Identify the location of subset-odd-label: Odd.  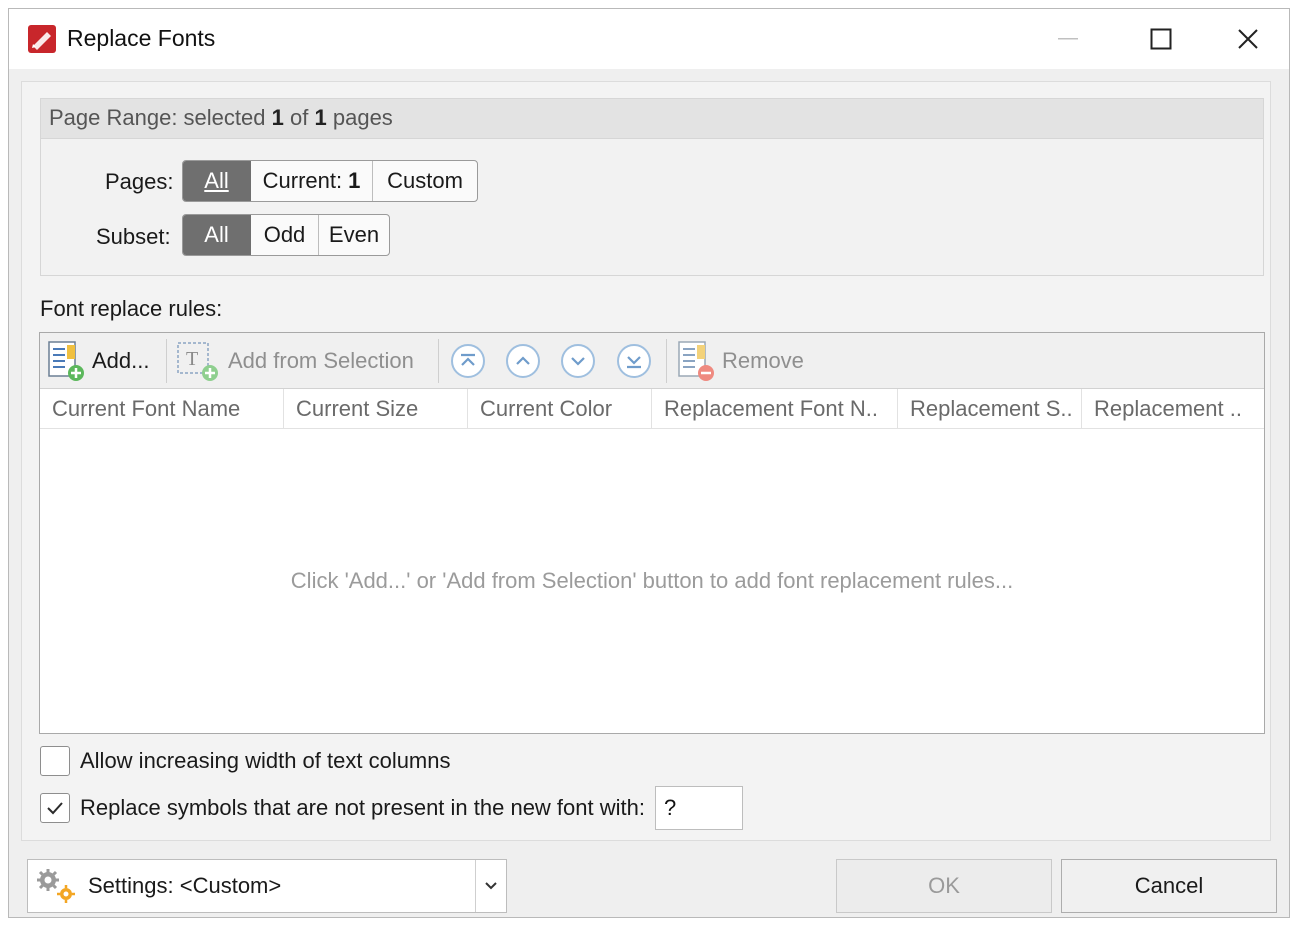
(284, 234).